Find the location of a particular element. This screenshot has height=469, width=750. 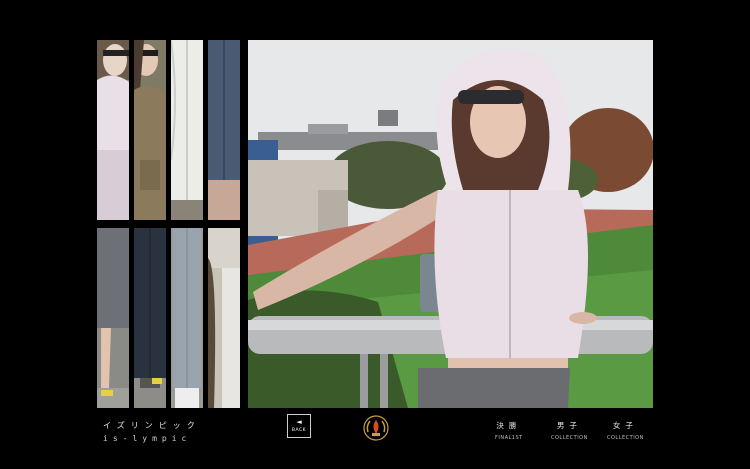

back-button-label: BACK is located at coordinates (299, 430).